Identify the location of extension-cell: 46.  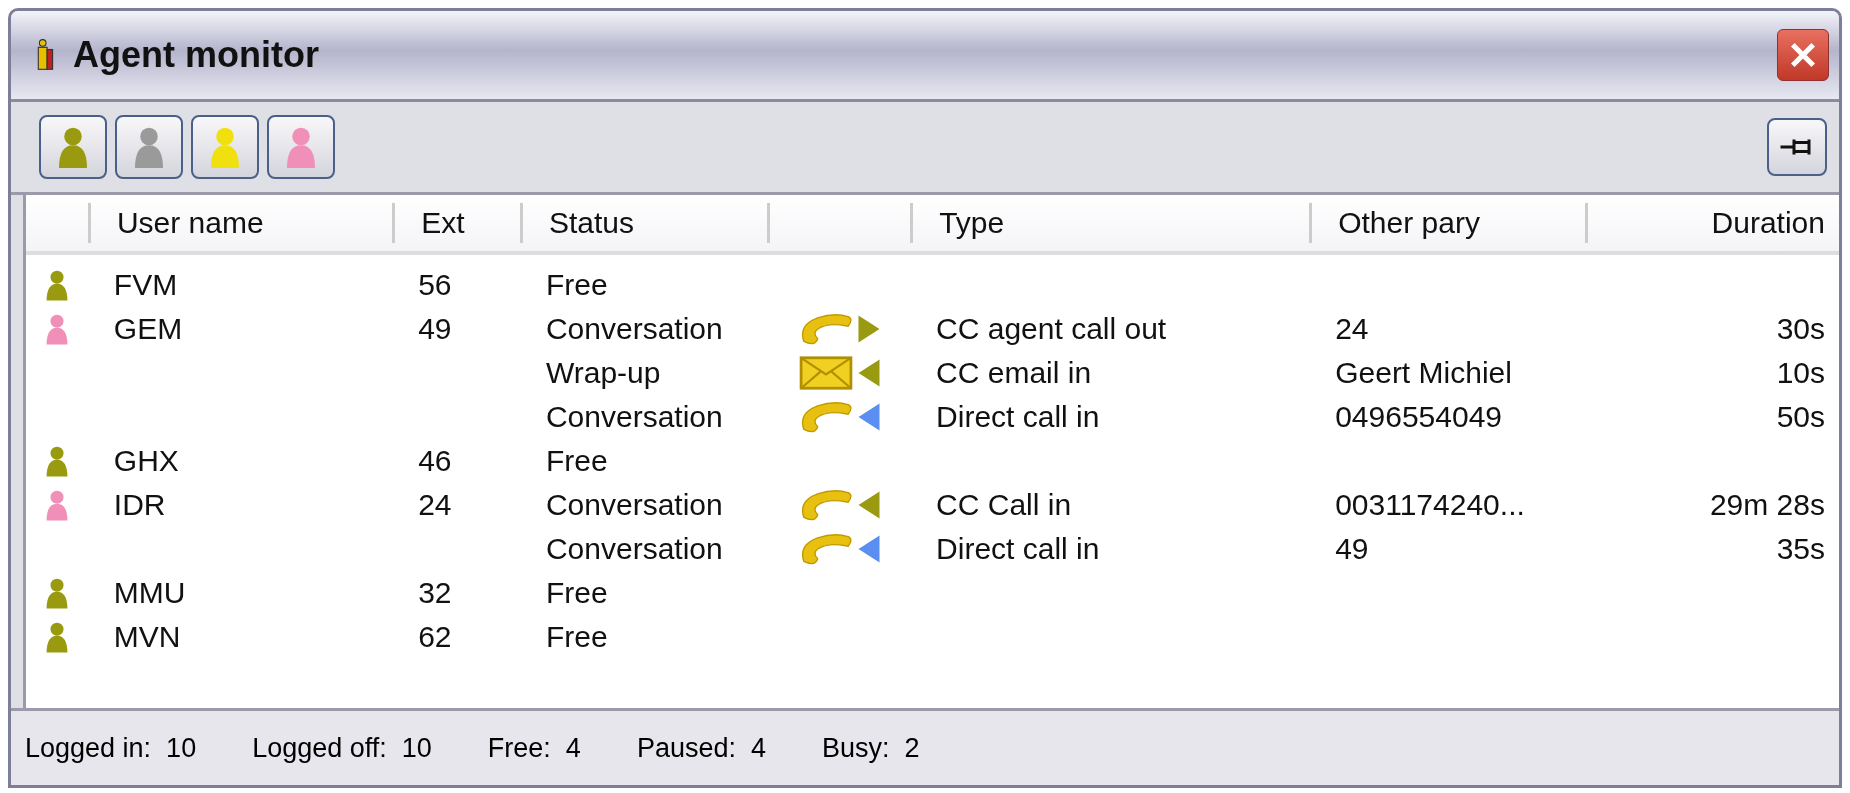
(435, 461).